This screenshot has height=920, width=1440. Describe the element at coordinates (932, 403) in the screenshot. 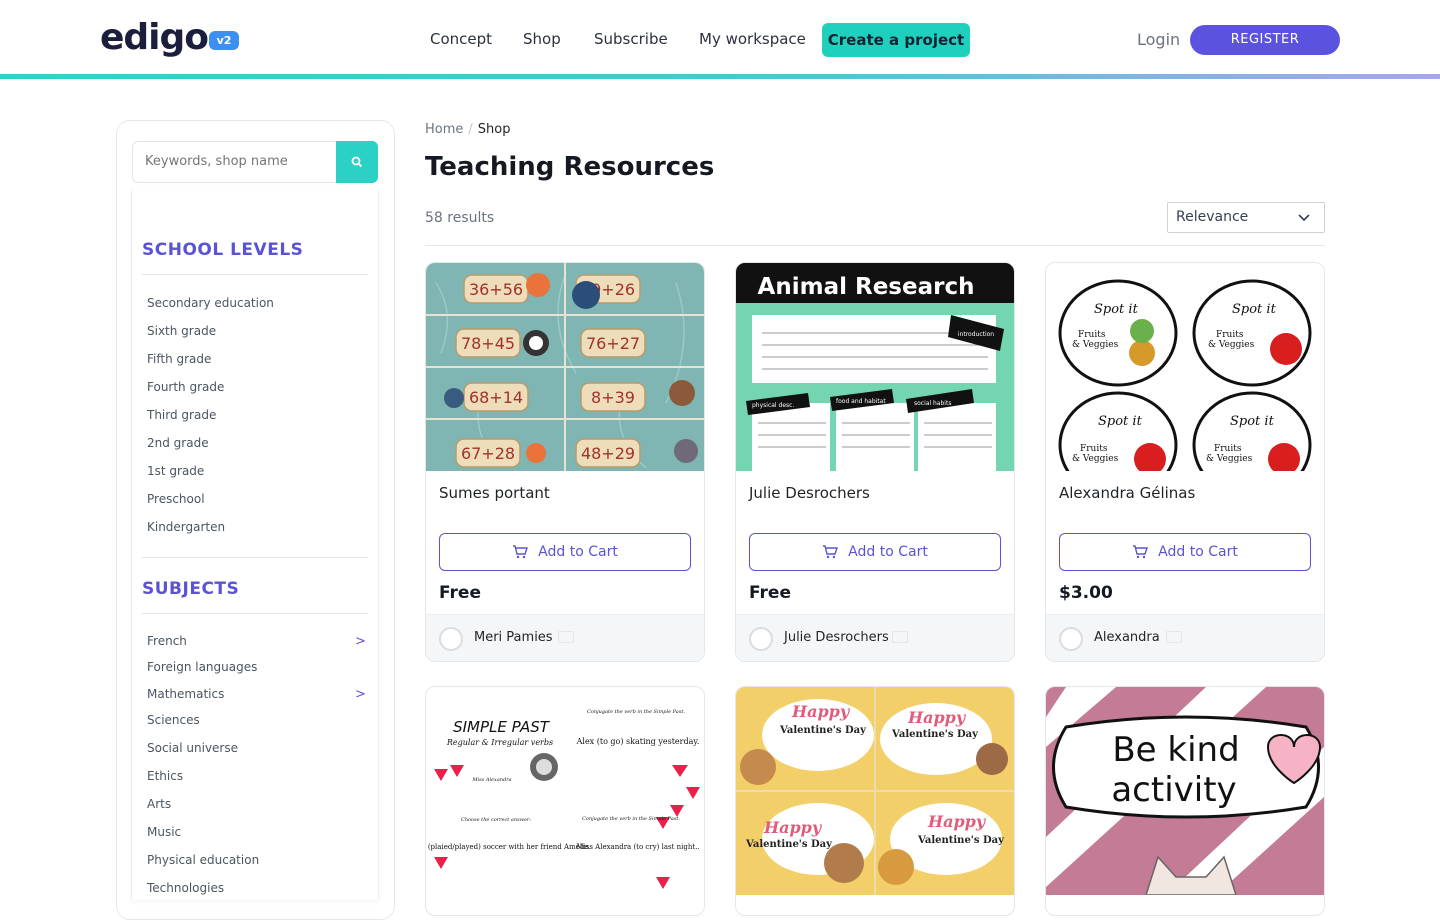

I see `thumb-tab: social habits` at that location.